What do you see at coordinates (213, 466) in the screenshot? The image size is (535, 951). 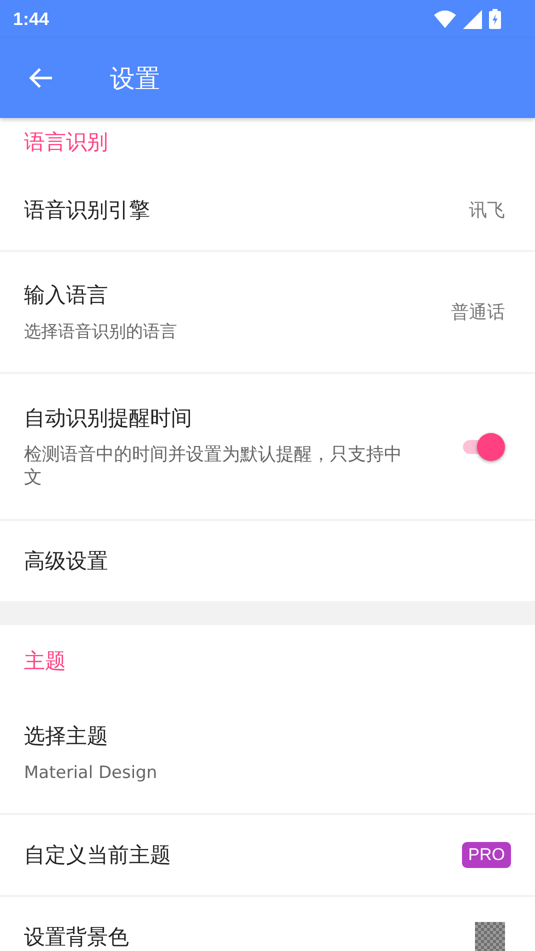 I see `setting-summary: 检测语音中的时间并设置为默认提醒，只支持中文` at bounding box center [213, 466].